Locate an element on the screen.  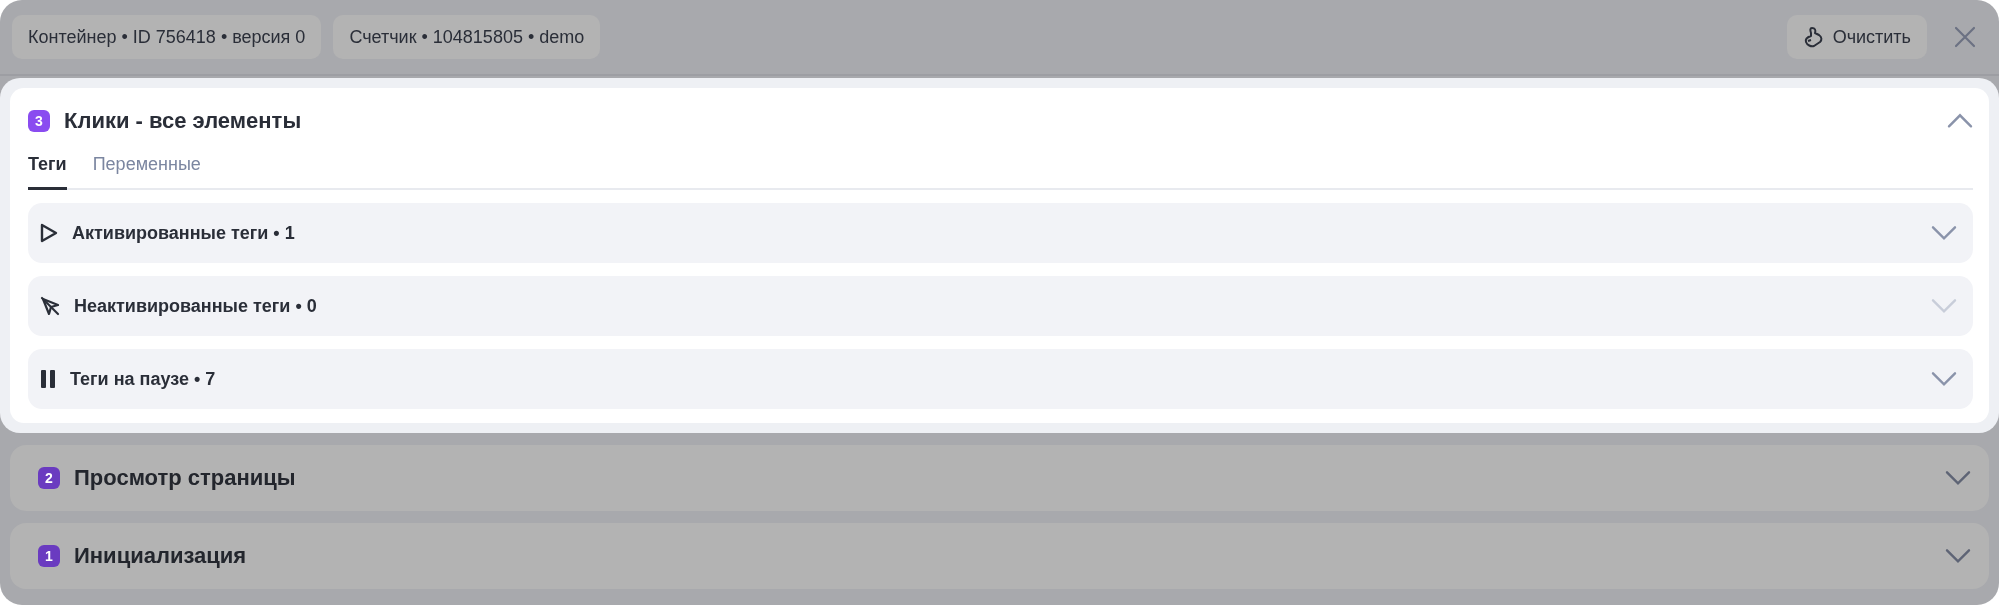
section-title: Клики - все элементы is located at coordinates (183, 121).